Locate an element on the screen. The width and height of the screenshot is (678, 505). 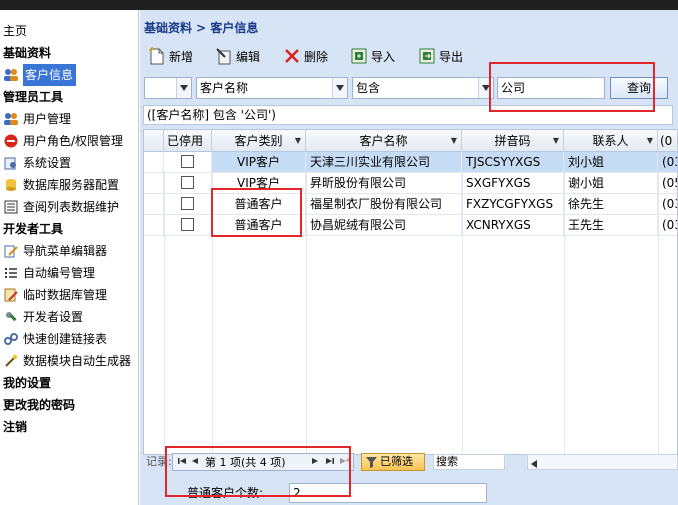
operator-select: 包含 is located at coordinates (423, 88).